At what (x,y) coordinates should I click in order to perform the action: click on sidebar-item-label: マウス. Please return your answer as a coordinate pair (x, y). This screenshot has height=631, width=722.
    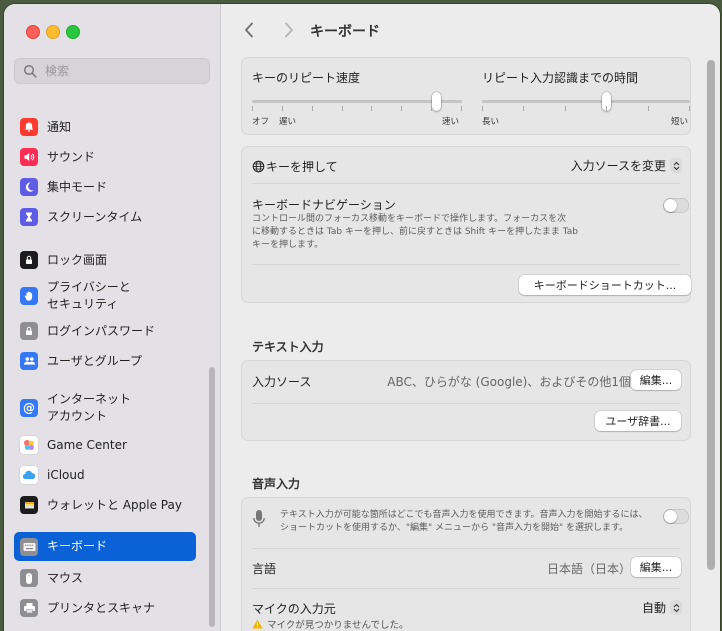
    Looking at the image, I should click on (65, 577).